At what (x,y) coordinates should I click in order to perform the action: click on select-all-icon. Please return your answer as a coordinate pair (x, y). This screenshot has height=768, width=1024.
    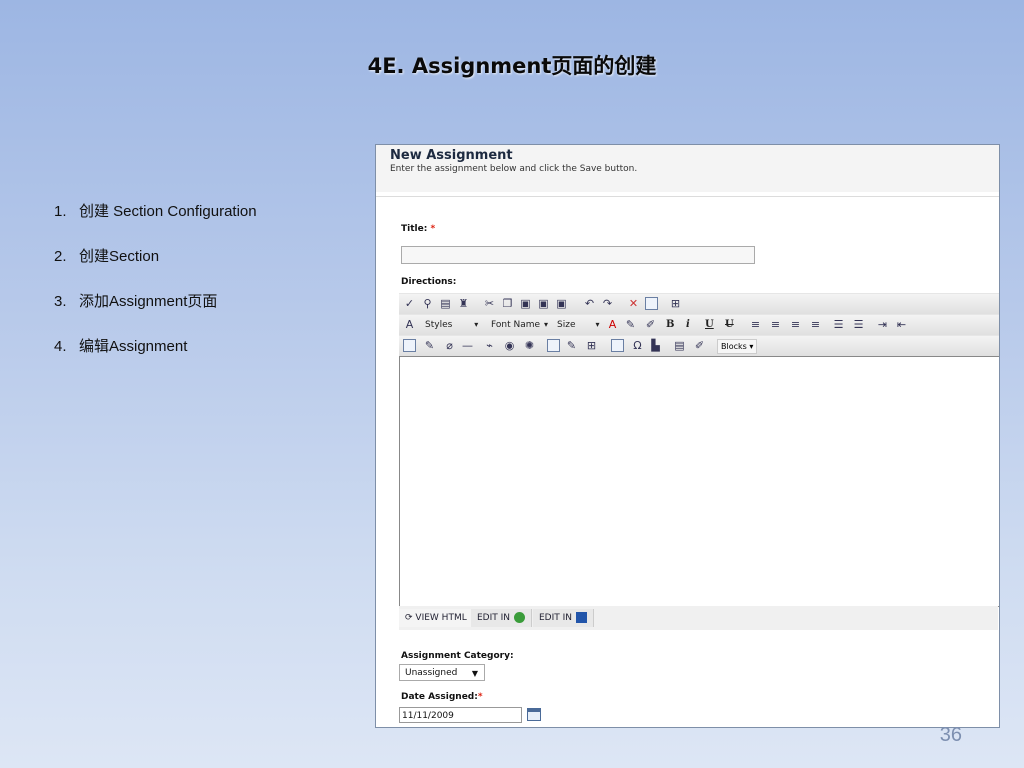
    Looking at the image, I should click on (651, 303).